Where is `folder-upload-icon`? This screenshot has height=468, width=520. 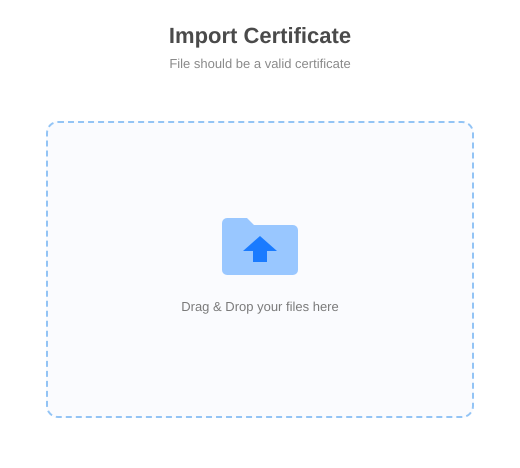 folder-upload-icon is located at coordinates (260, 246).